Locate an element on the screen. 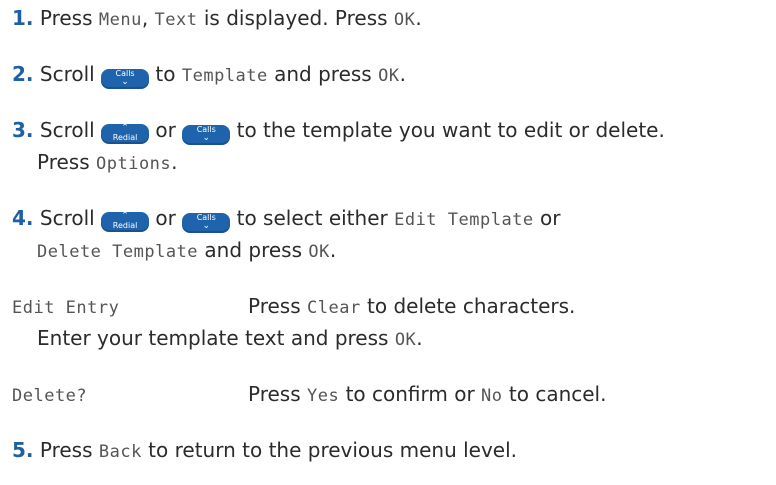 The height and width of the screenshot is (485, 776). lcd-text-options: Options is located at coordinates (134, 164).